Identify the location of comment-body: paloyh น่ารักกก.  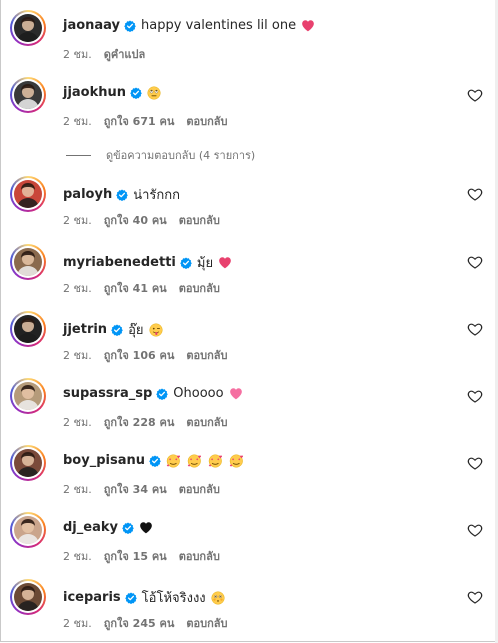
(121, 194).